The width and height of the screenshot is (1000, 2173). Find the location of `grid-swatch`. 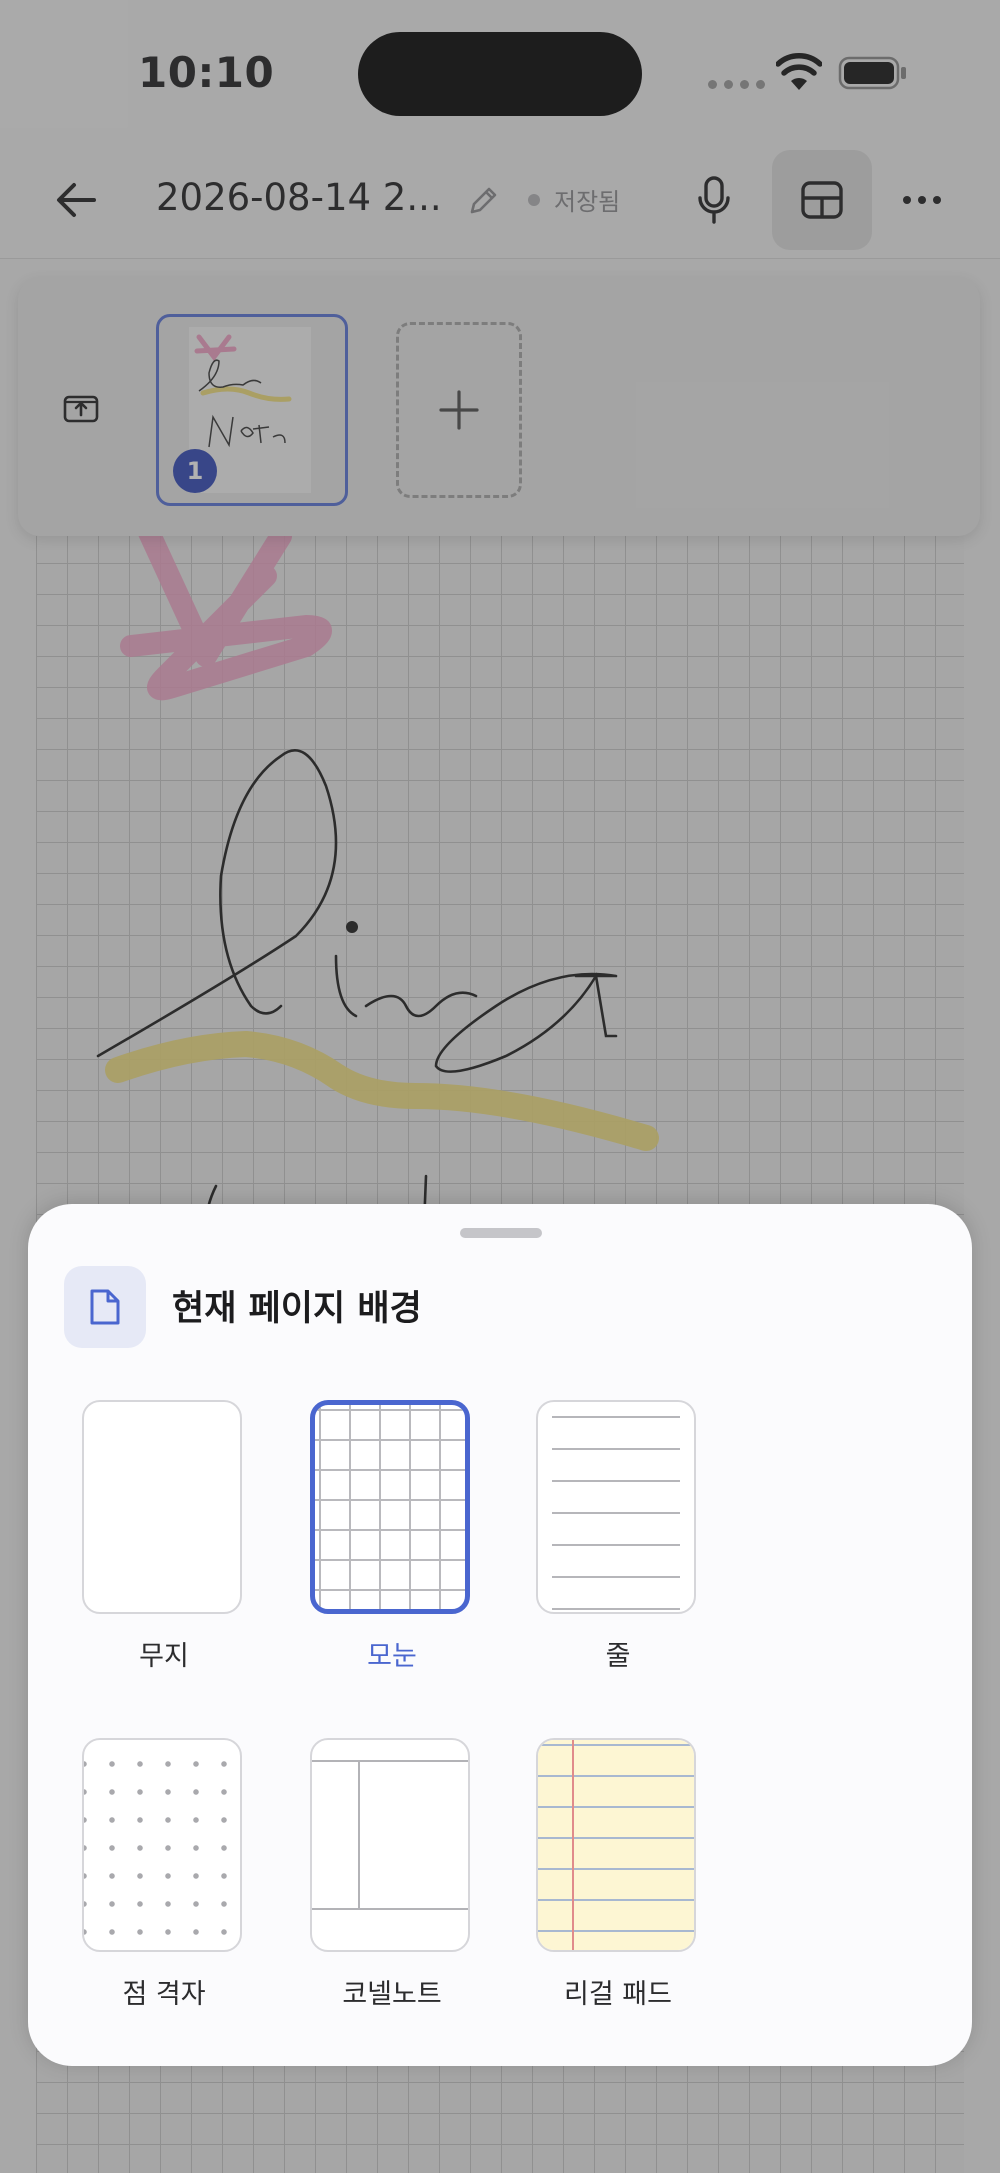

grid-swatch is located at coordinates (390, 1507).